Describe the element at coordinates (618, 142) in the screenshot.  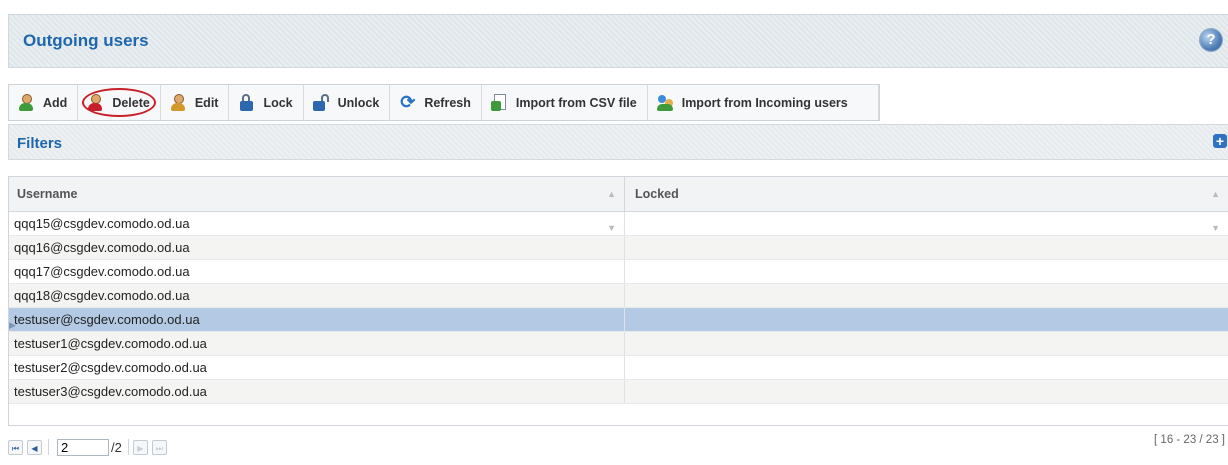
I see `filters-bar: Filters +` at that location.